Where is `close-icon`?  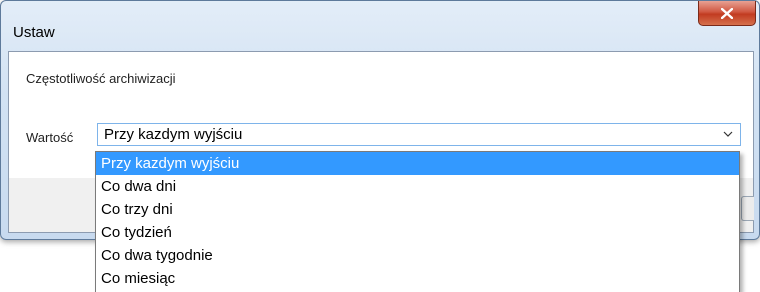
close-icon is located at coordinates (727, 13).